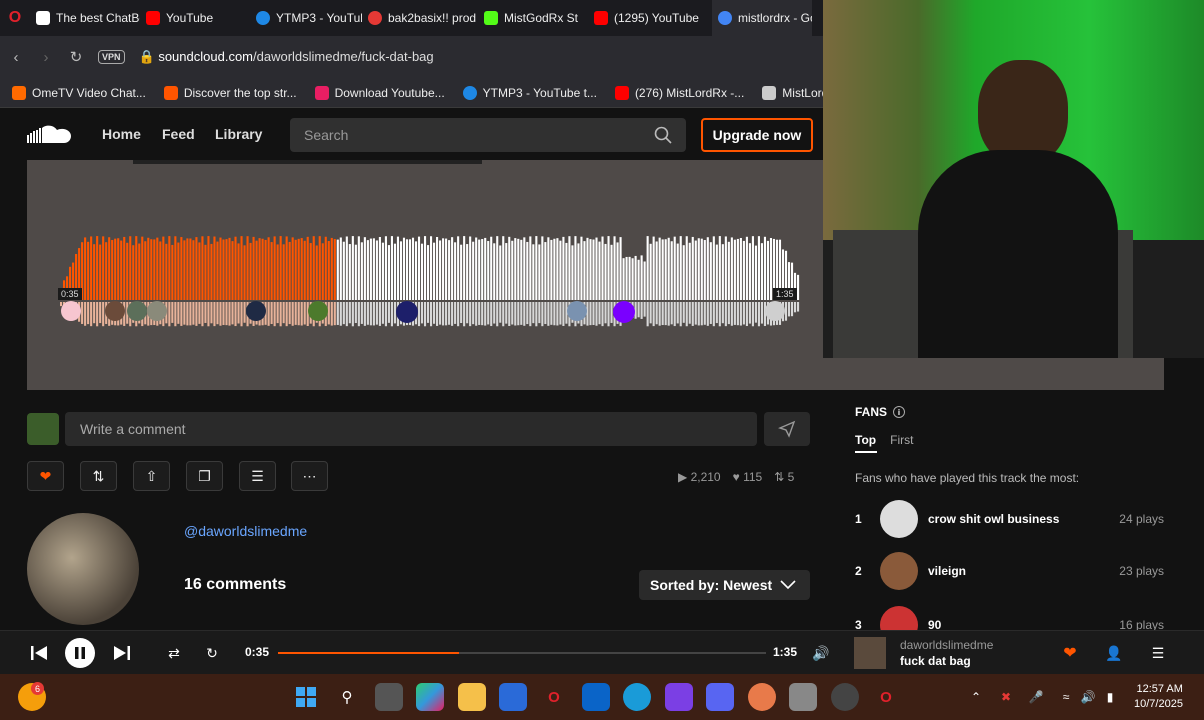 This screenshot has height=720, width=1204. Describe the element at coordinates (899, 412) in the screenshot. I see `info-icon: i` at that location.